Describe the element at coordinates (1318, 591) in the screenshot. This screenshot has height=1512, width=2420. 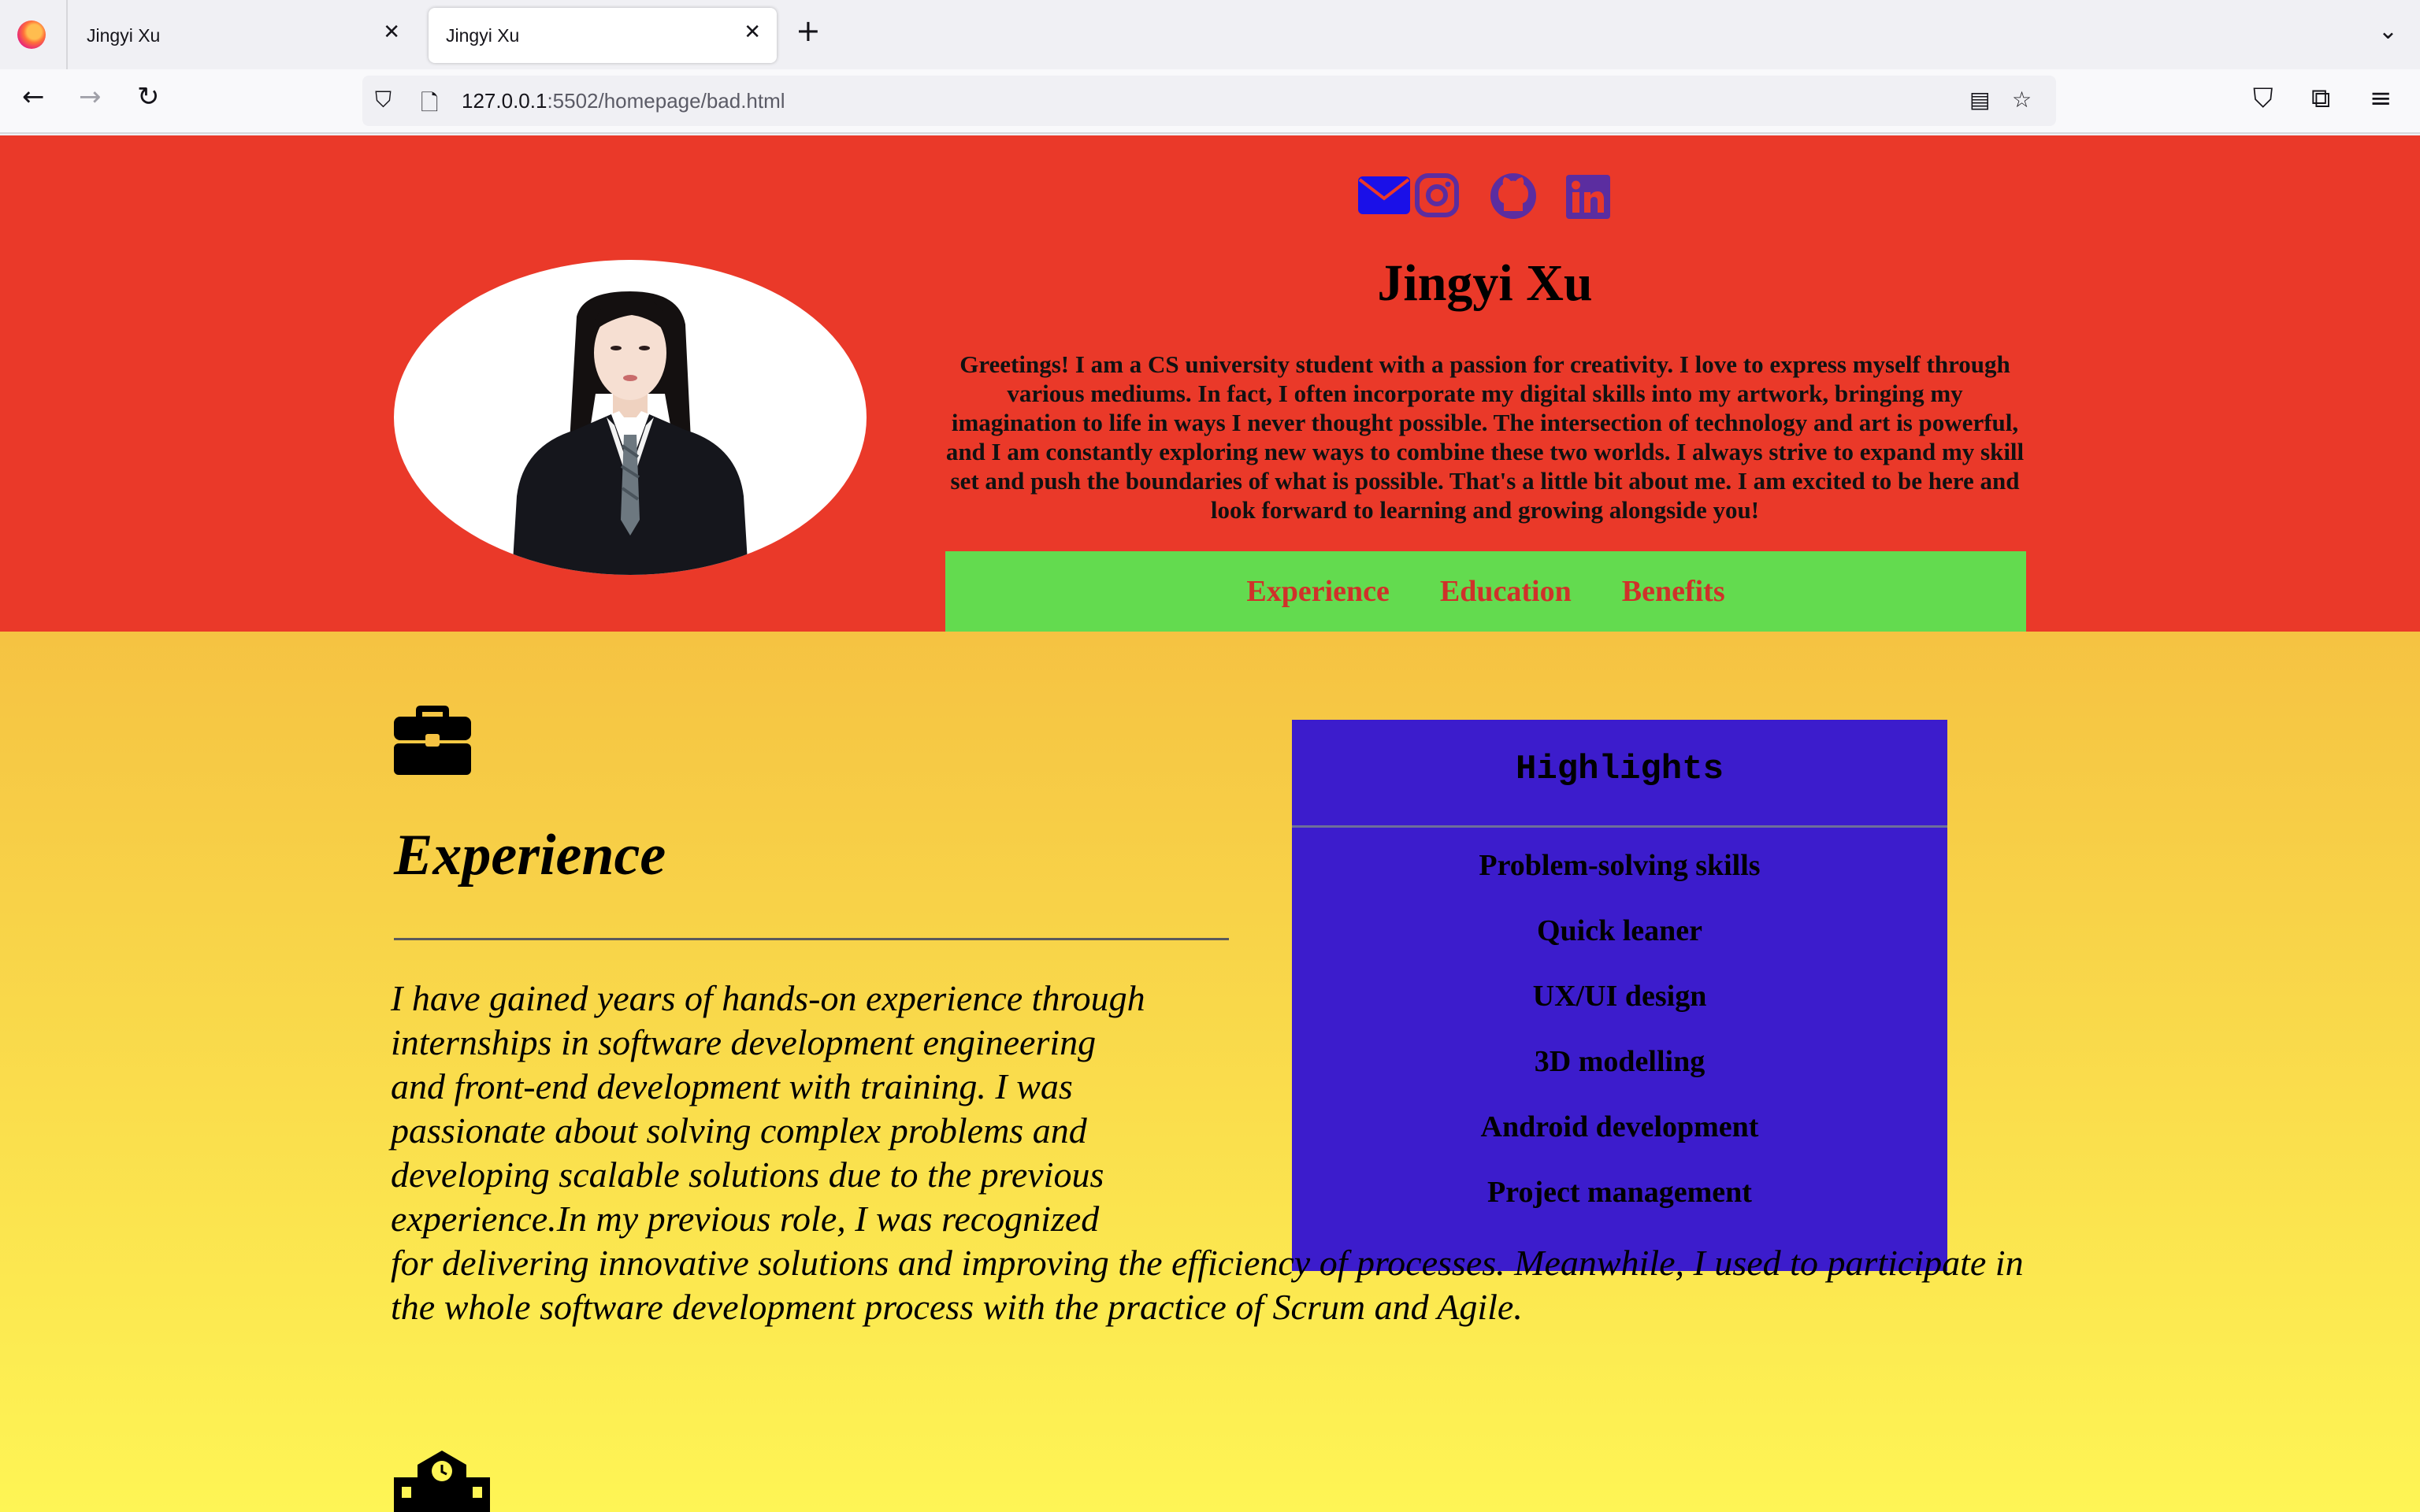
I see `nav-link-experience: Experience` at that location.